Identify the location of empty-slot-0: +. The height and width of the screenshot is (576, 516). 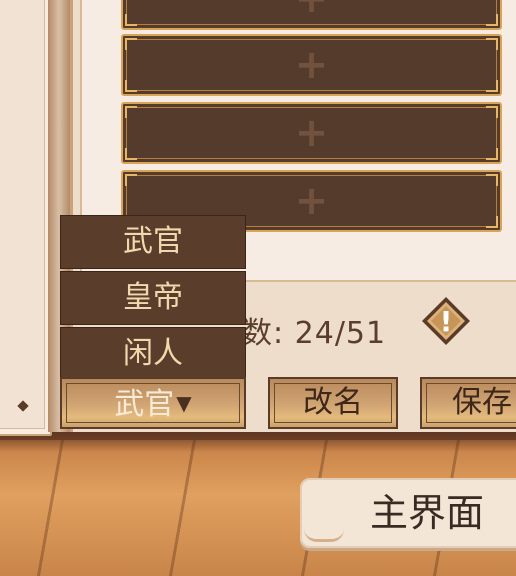
(311, 15).